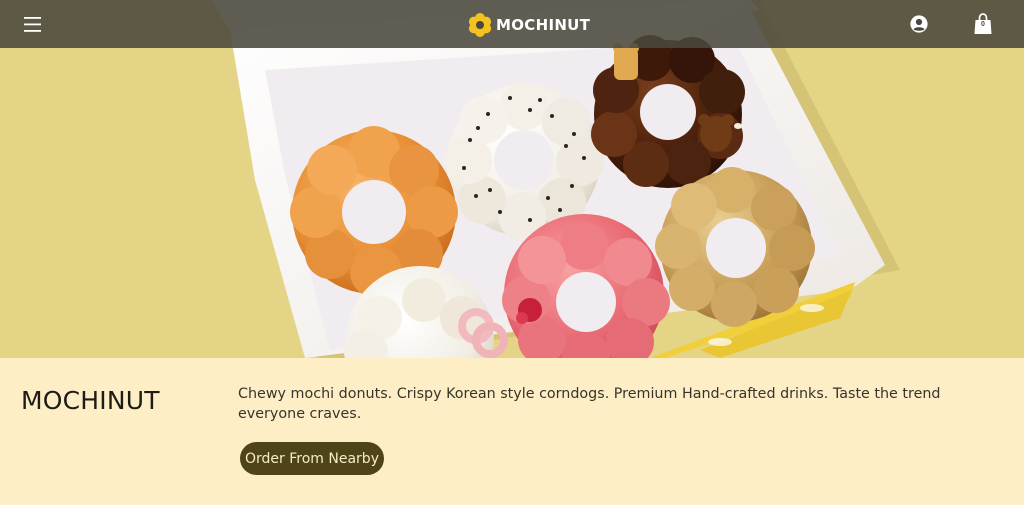 The width and height of the screenshot is (1024, 505). I want to click on hamburger-menu-icon, so click(32, 24).